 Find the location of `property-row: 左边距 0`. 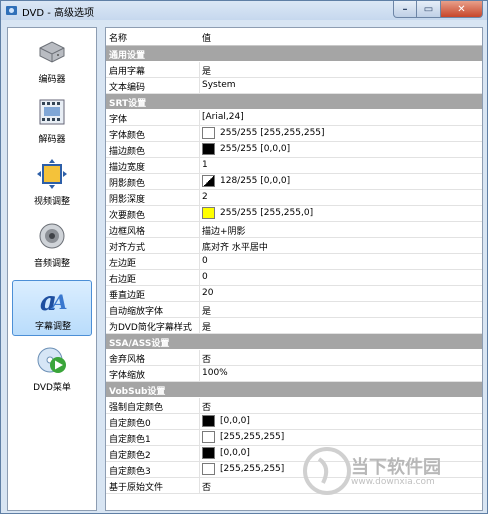

property-row: 左边距 0 is located at coordinates (294, 262).